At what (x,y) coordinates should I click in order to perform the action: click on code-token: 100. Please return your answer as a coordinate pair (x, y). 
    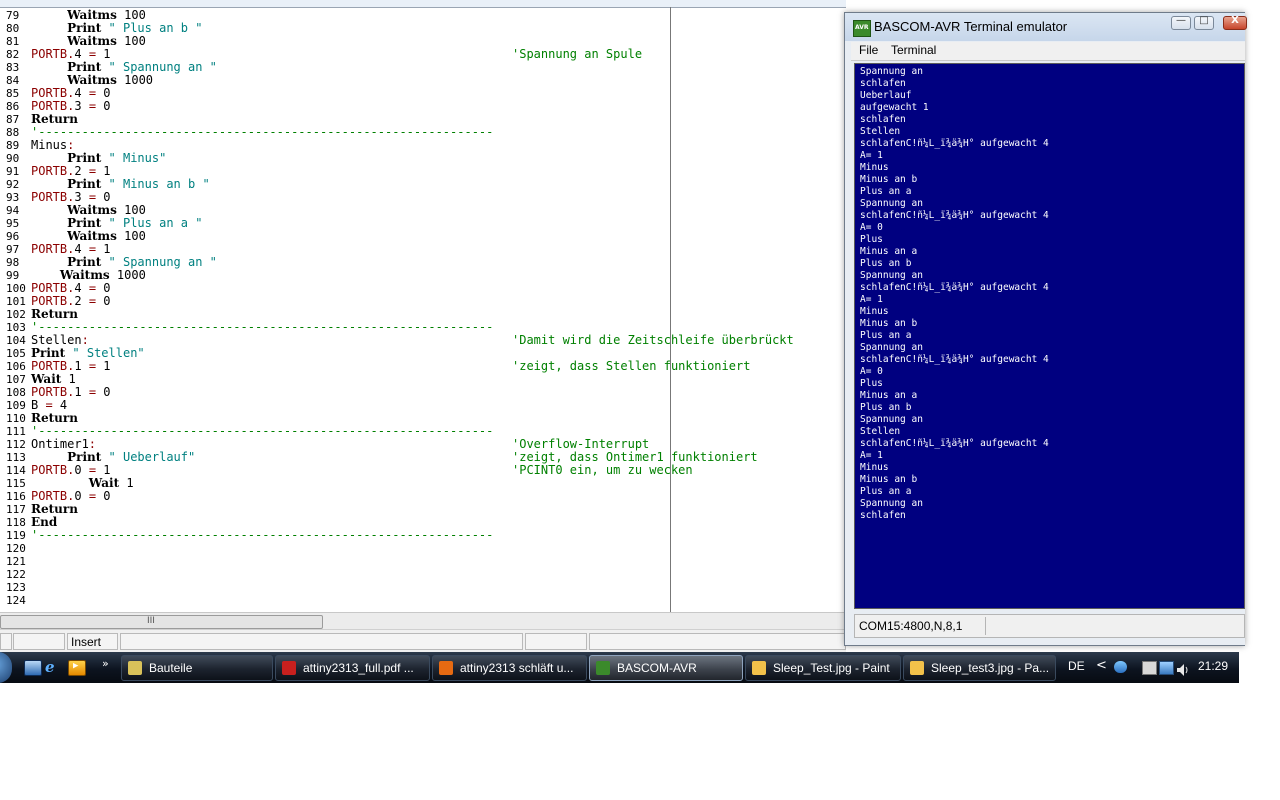
    Looking at the image, I should click on (131, 236).